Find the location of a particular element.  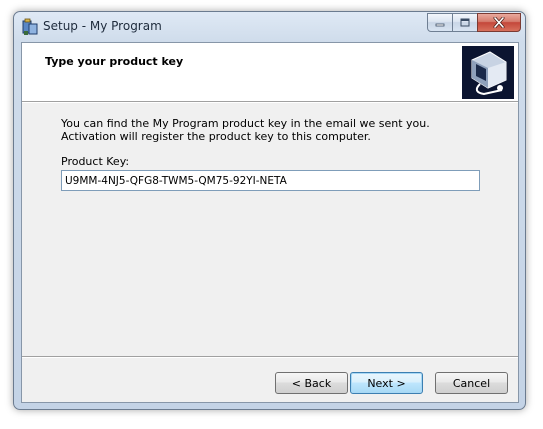

installer-computer-icon is located at coordinates (488, 72).